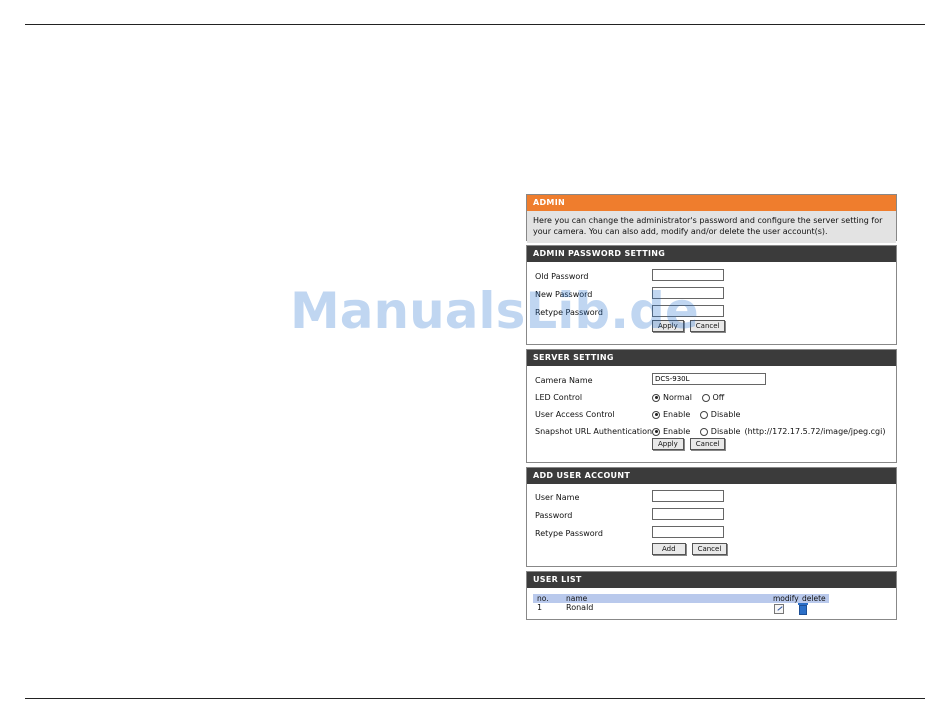 This screenshot has width=950, height=725. I want to click on led-off-label: Off, so click(718, 397).